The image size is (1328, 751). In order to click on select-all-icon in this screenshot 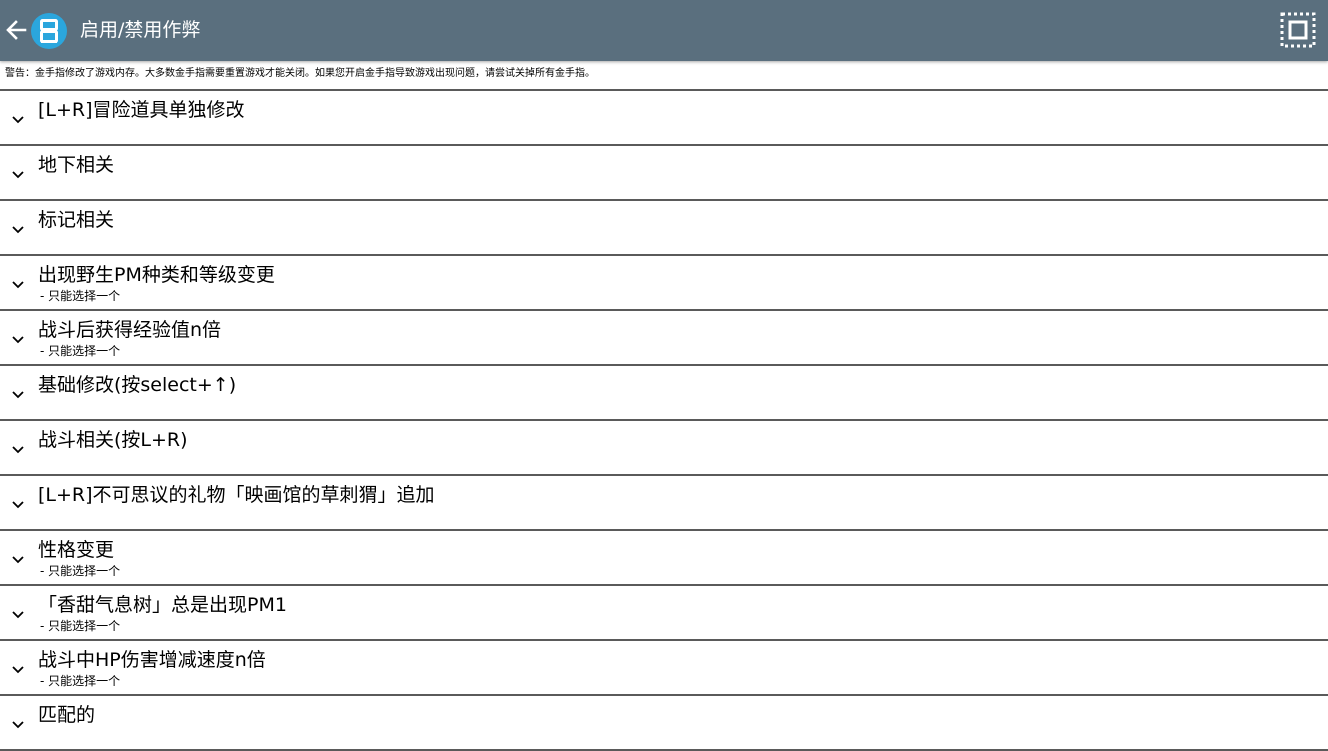, I will do `click(1298, 30)`.